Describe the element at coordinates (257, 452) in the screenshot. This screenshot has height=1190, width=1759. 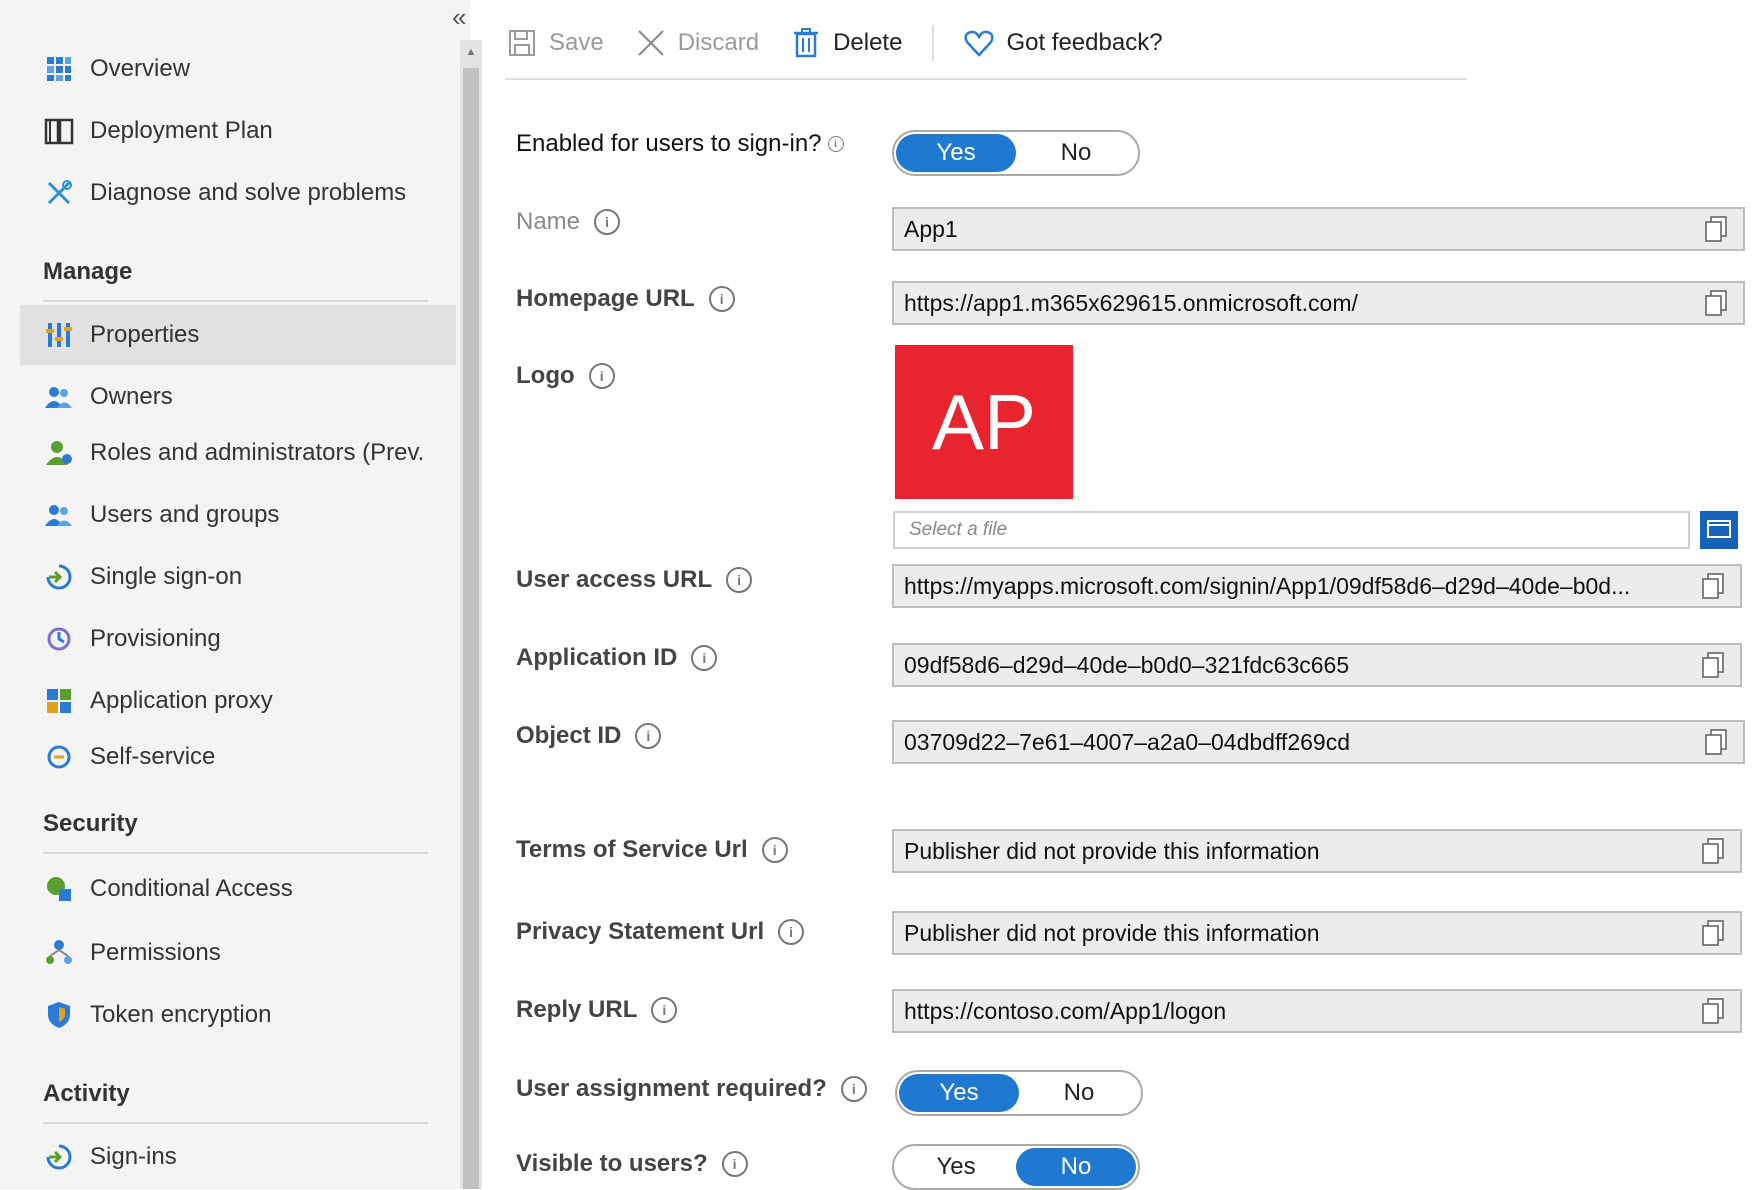
I see `sidebar-item-label: Roles and administrators (Prev.` at that location.